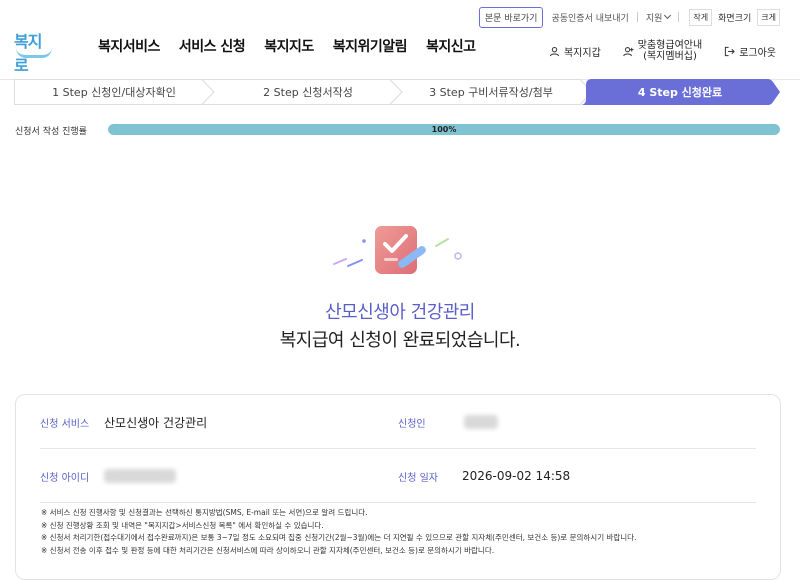  I want to click on cert-export-link: 공동인증서 내보내기, so click(589, 17).